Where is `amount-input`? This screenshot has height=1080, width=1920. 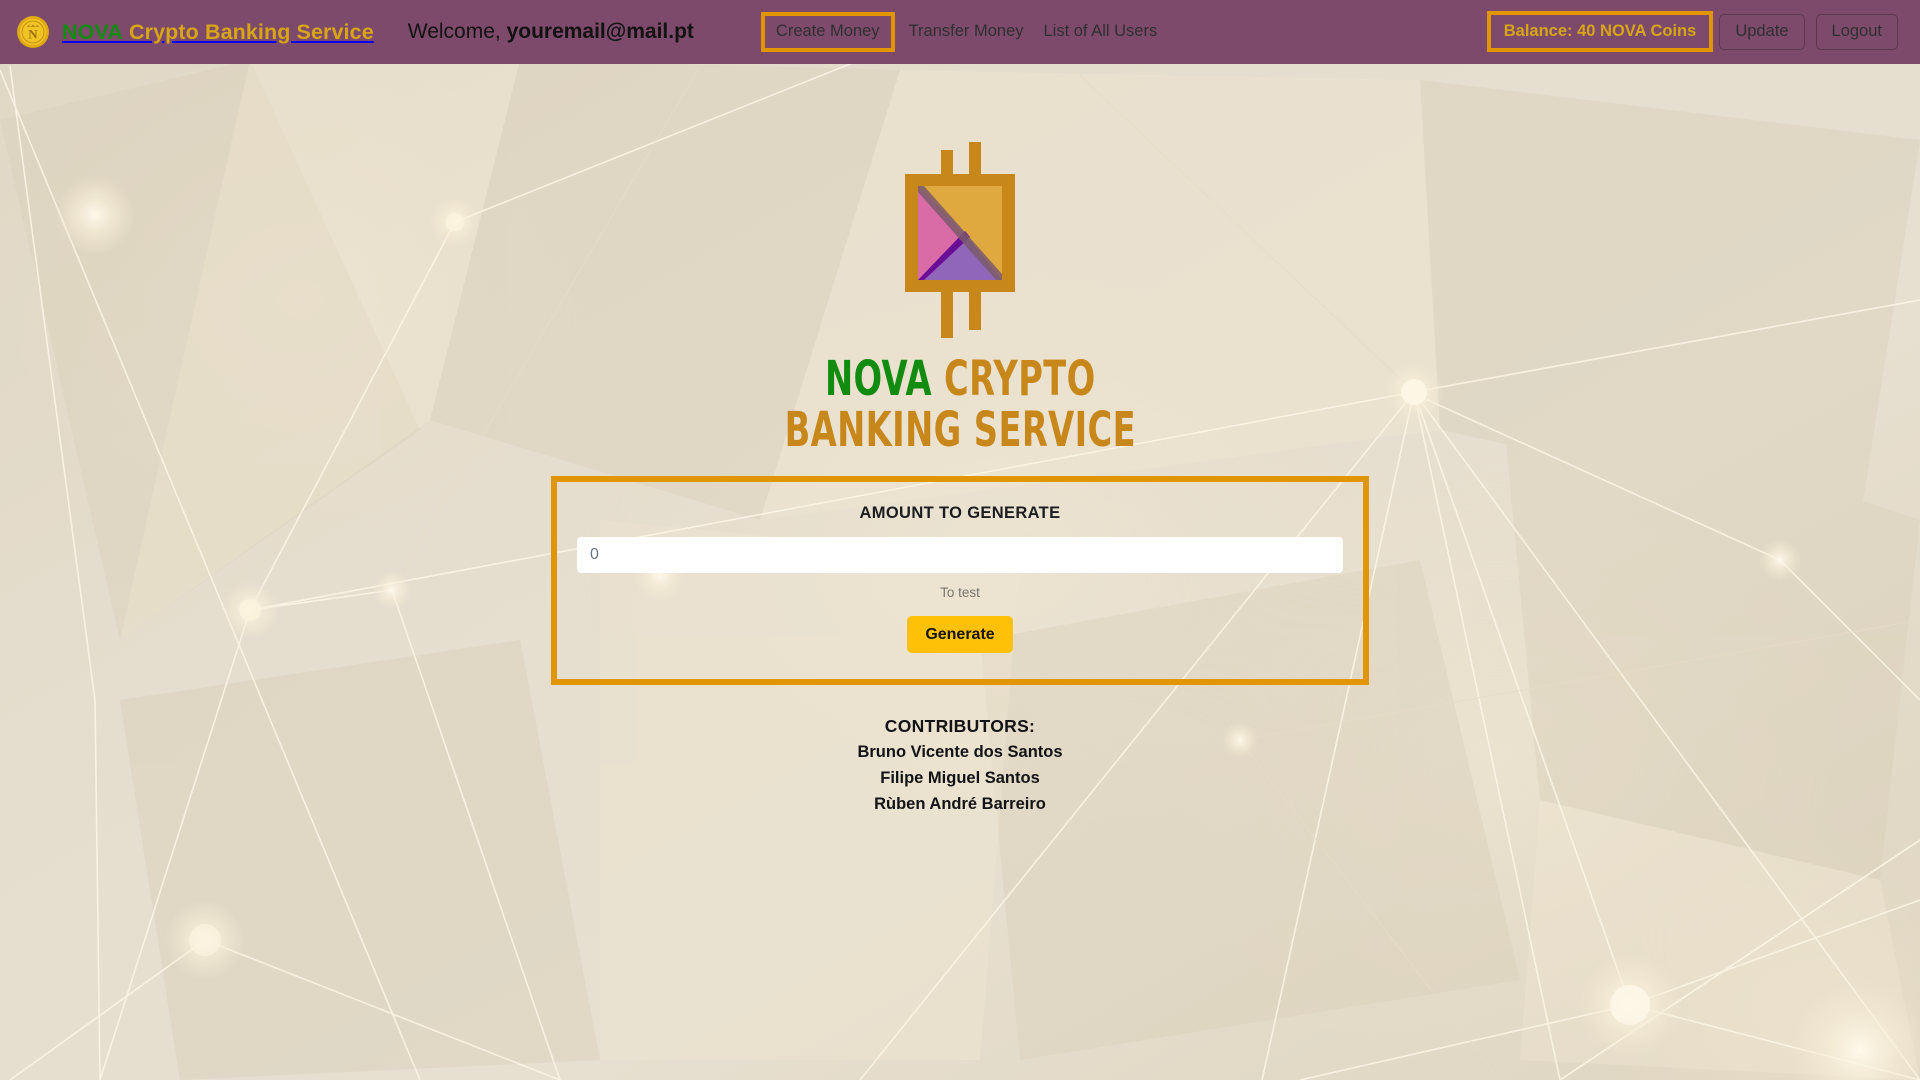
amount-input is located at coordinates (960, 554).